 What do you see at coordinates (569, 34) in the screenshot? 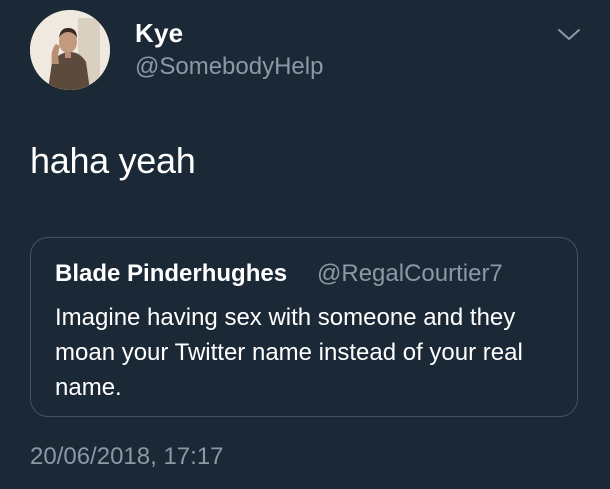
I see `chevron-down-icon` at bounding box center [569, 34].